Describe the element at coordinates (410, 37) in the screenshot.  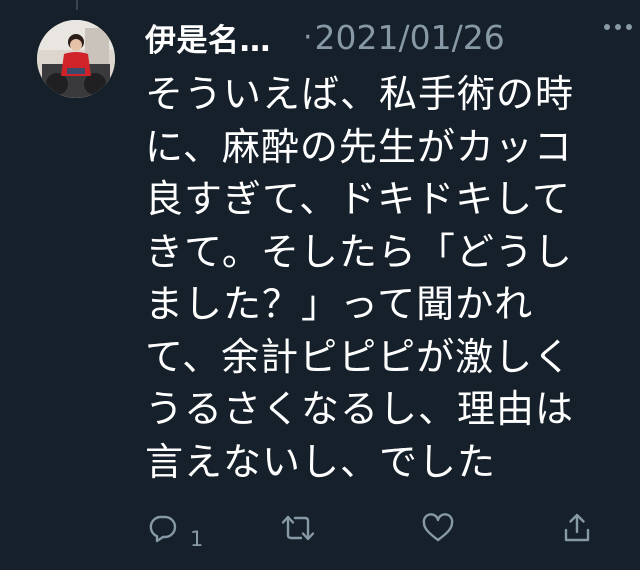
I see `tweet-date: 2021/01/26` at that location.